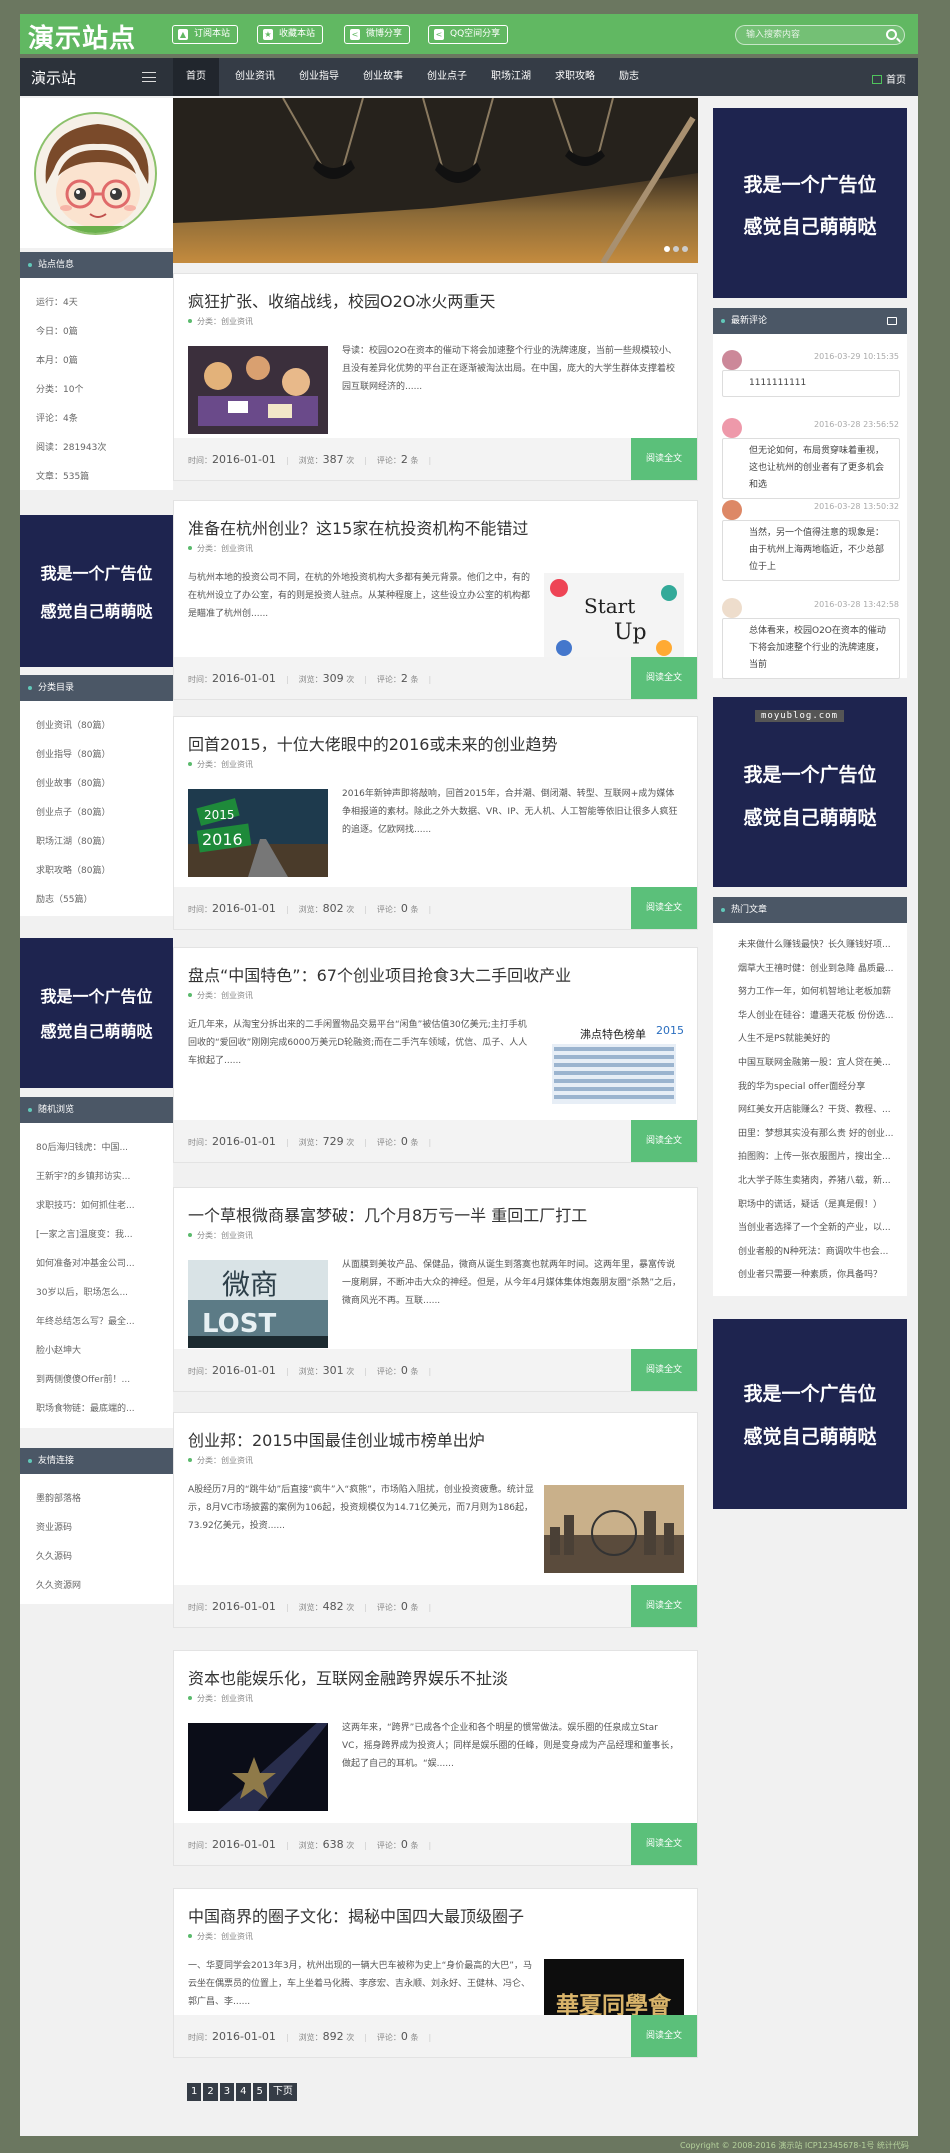 This screenshot has height=2153, width=950. What do you see at coordinates (258, 833) in the screenshot?
I see `post-thumbnail: 2016 2015` at bounding box center [258, 833].